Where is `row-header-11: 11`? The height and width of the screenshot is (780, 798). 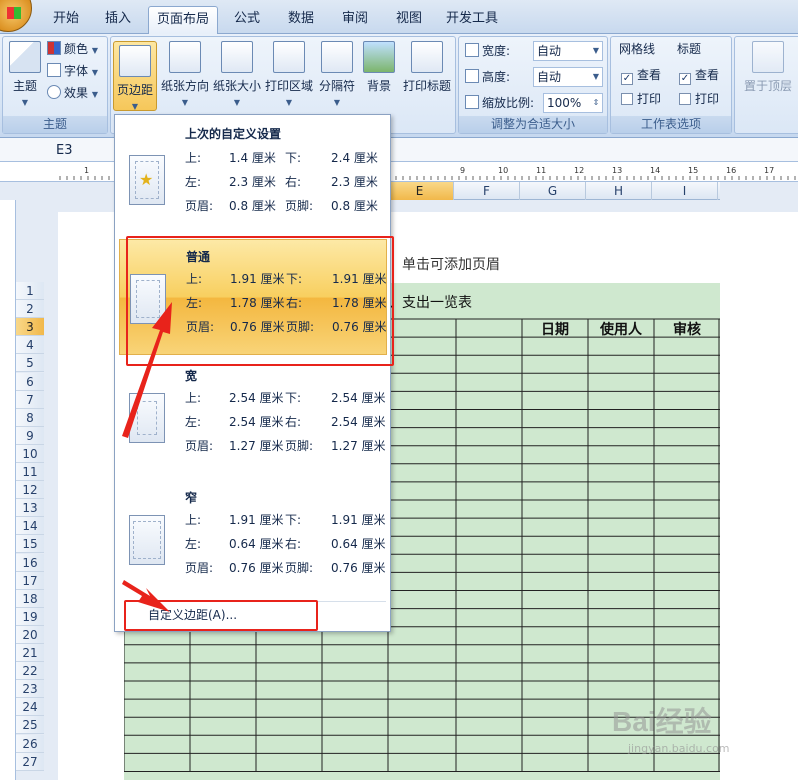
row-header-11: 11 is located at coordinates (30, 472).